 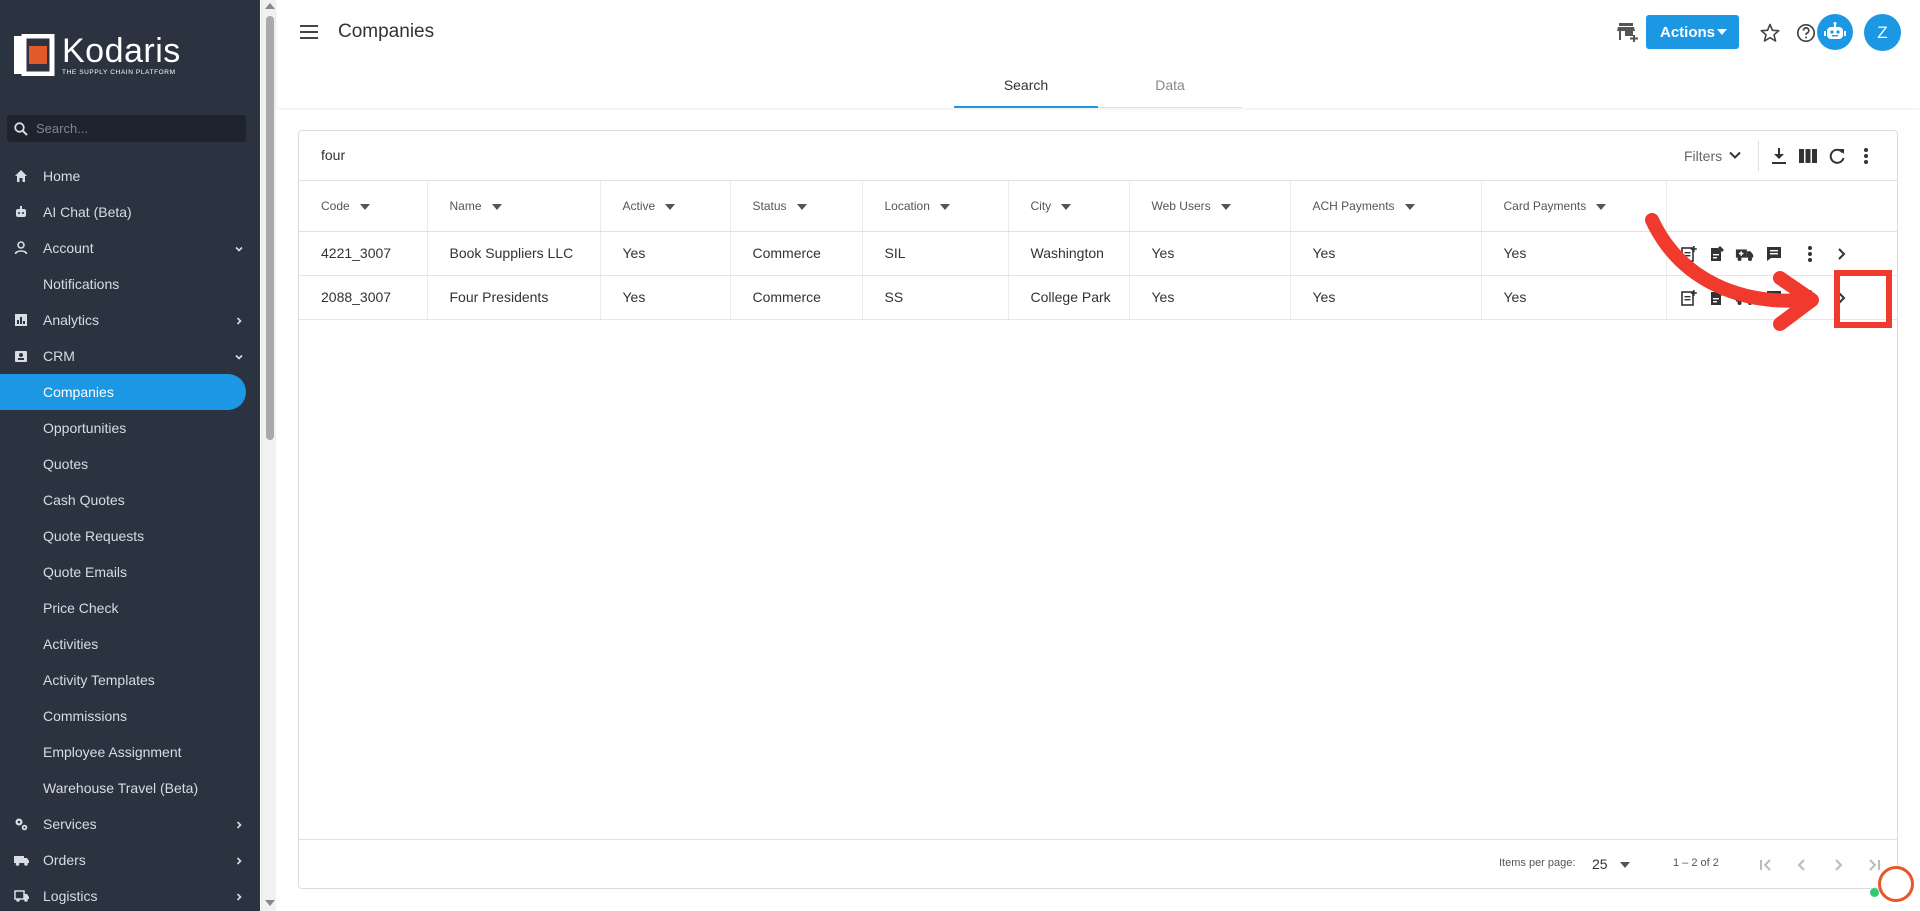 What do you see at coordinates (270, 228) in the screenshot?
I see `scroll-thumb` at bounding box center [270, 228].